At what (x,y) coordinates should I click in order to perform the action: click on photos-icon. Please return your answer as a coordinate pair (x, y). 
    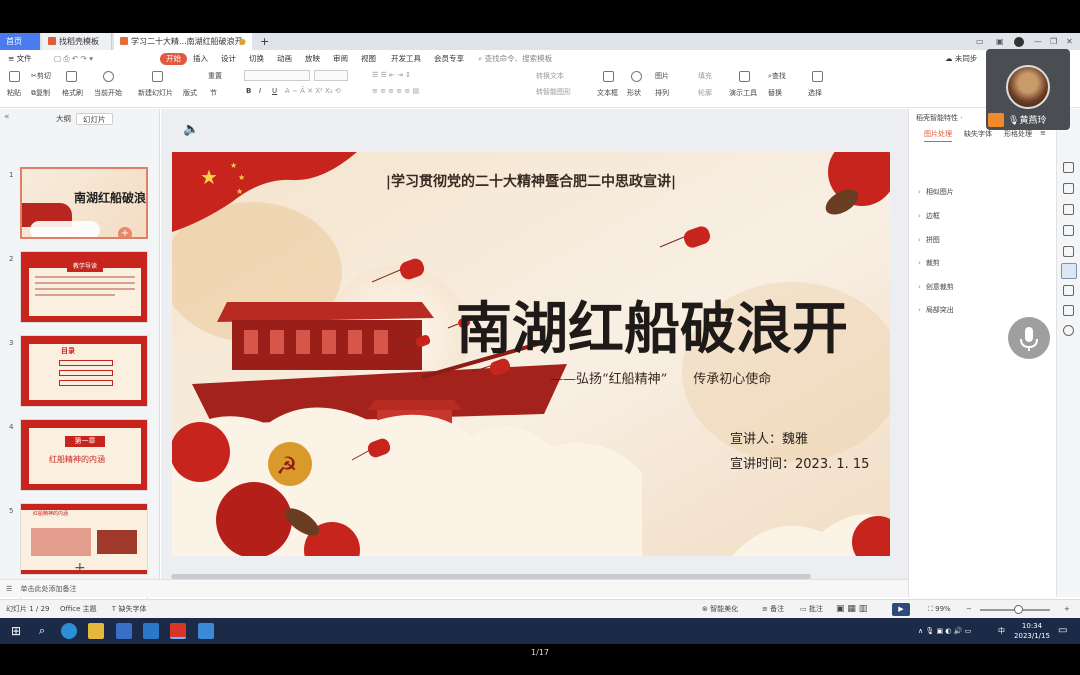
    Looking at the image, I should click on (206, 631).